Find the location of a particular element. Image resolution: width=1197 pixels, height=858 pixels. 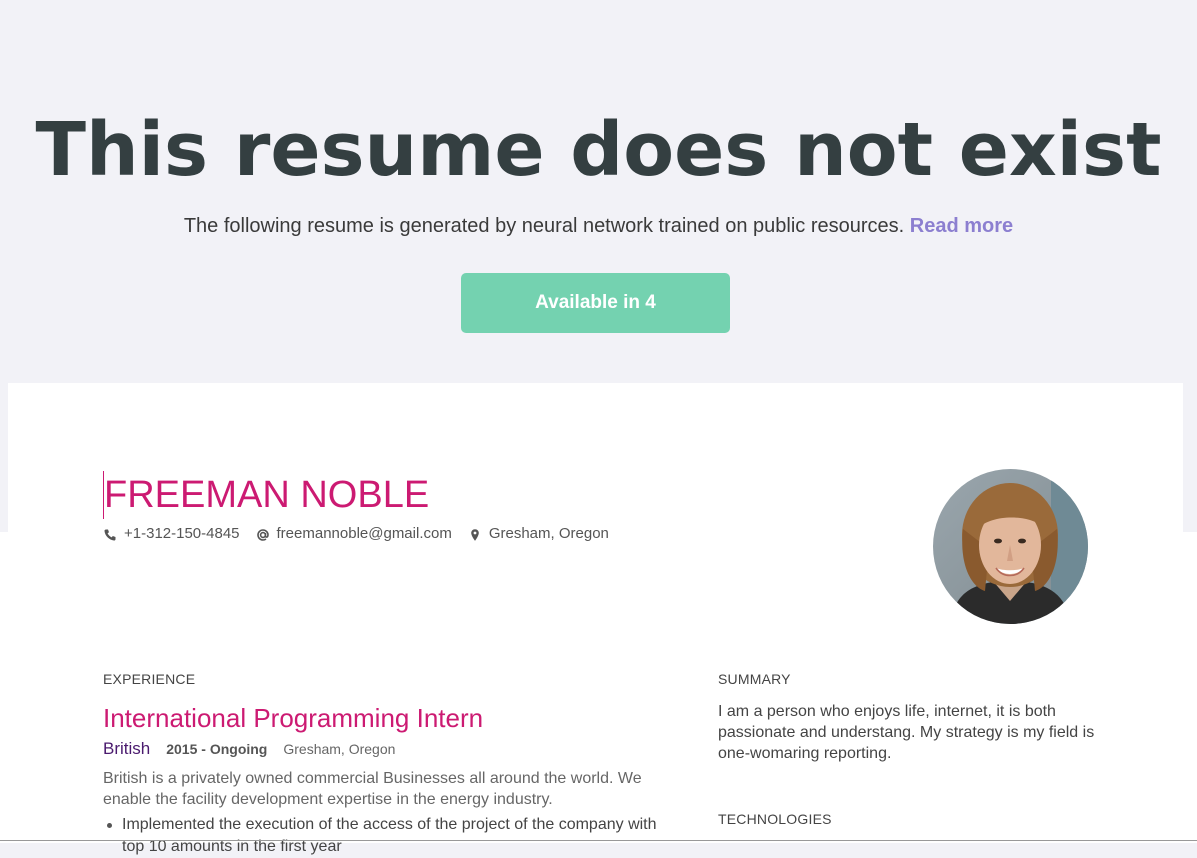

contact-email: freemannoble@gmail.com is located at coordinates (354, 534).